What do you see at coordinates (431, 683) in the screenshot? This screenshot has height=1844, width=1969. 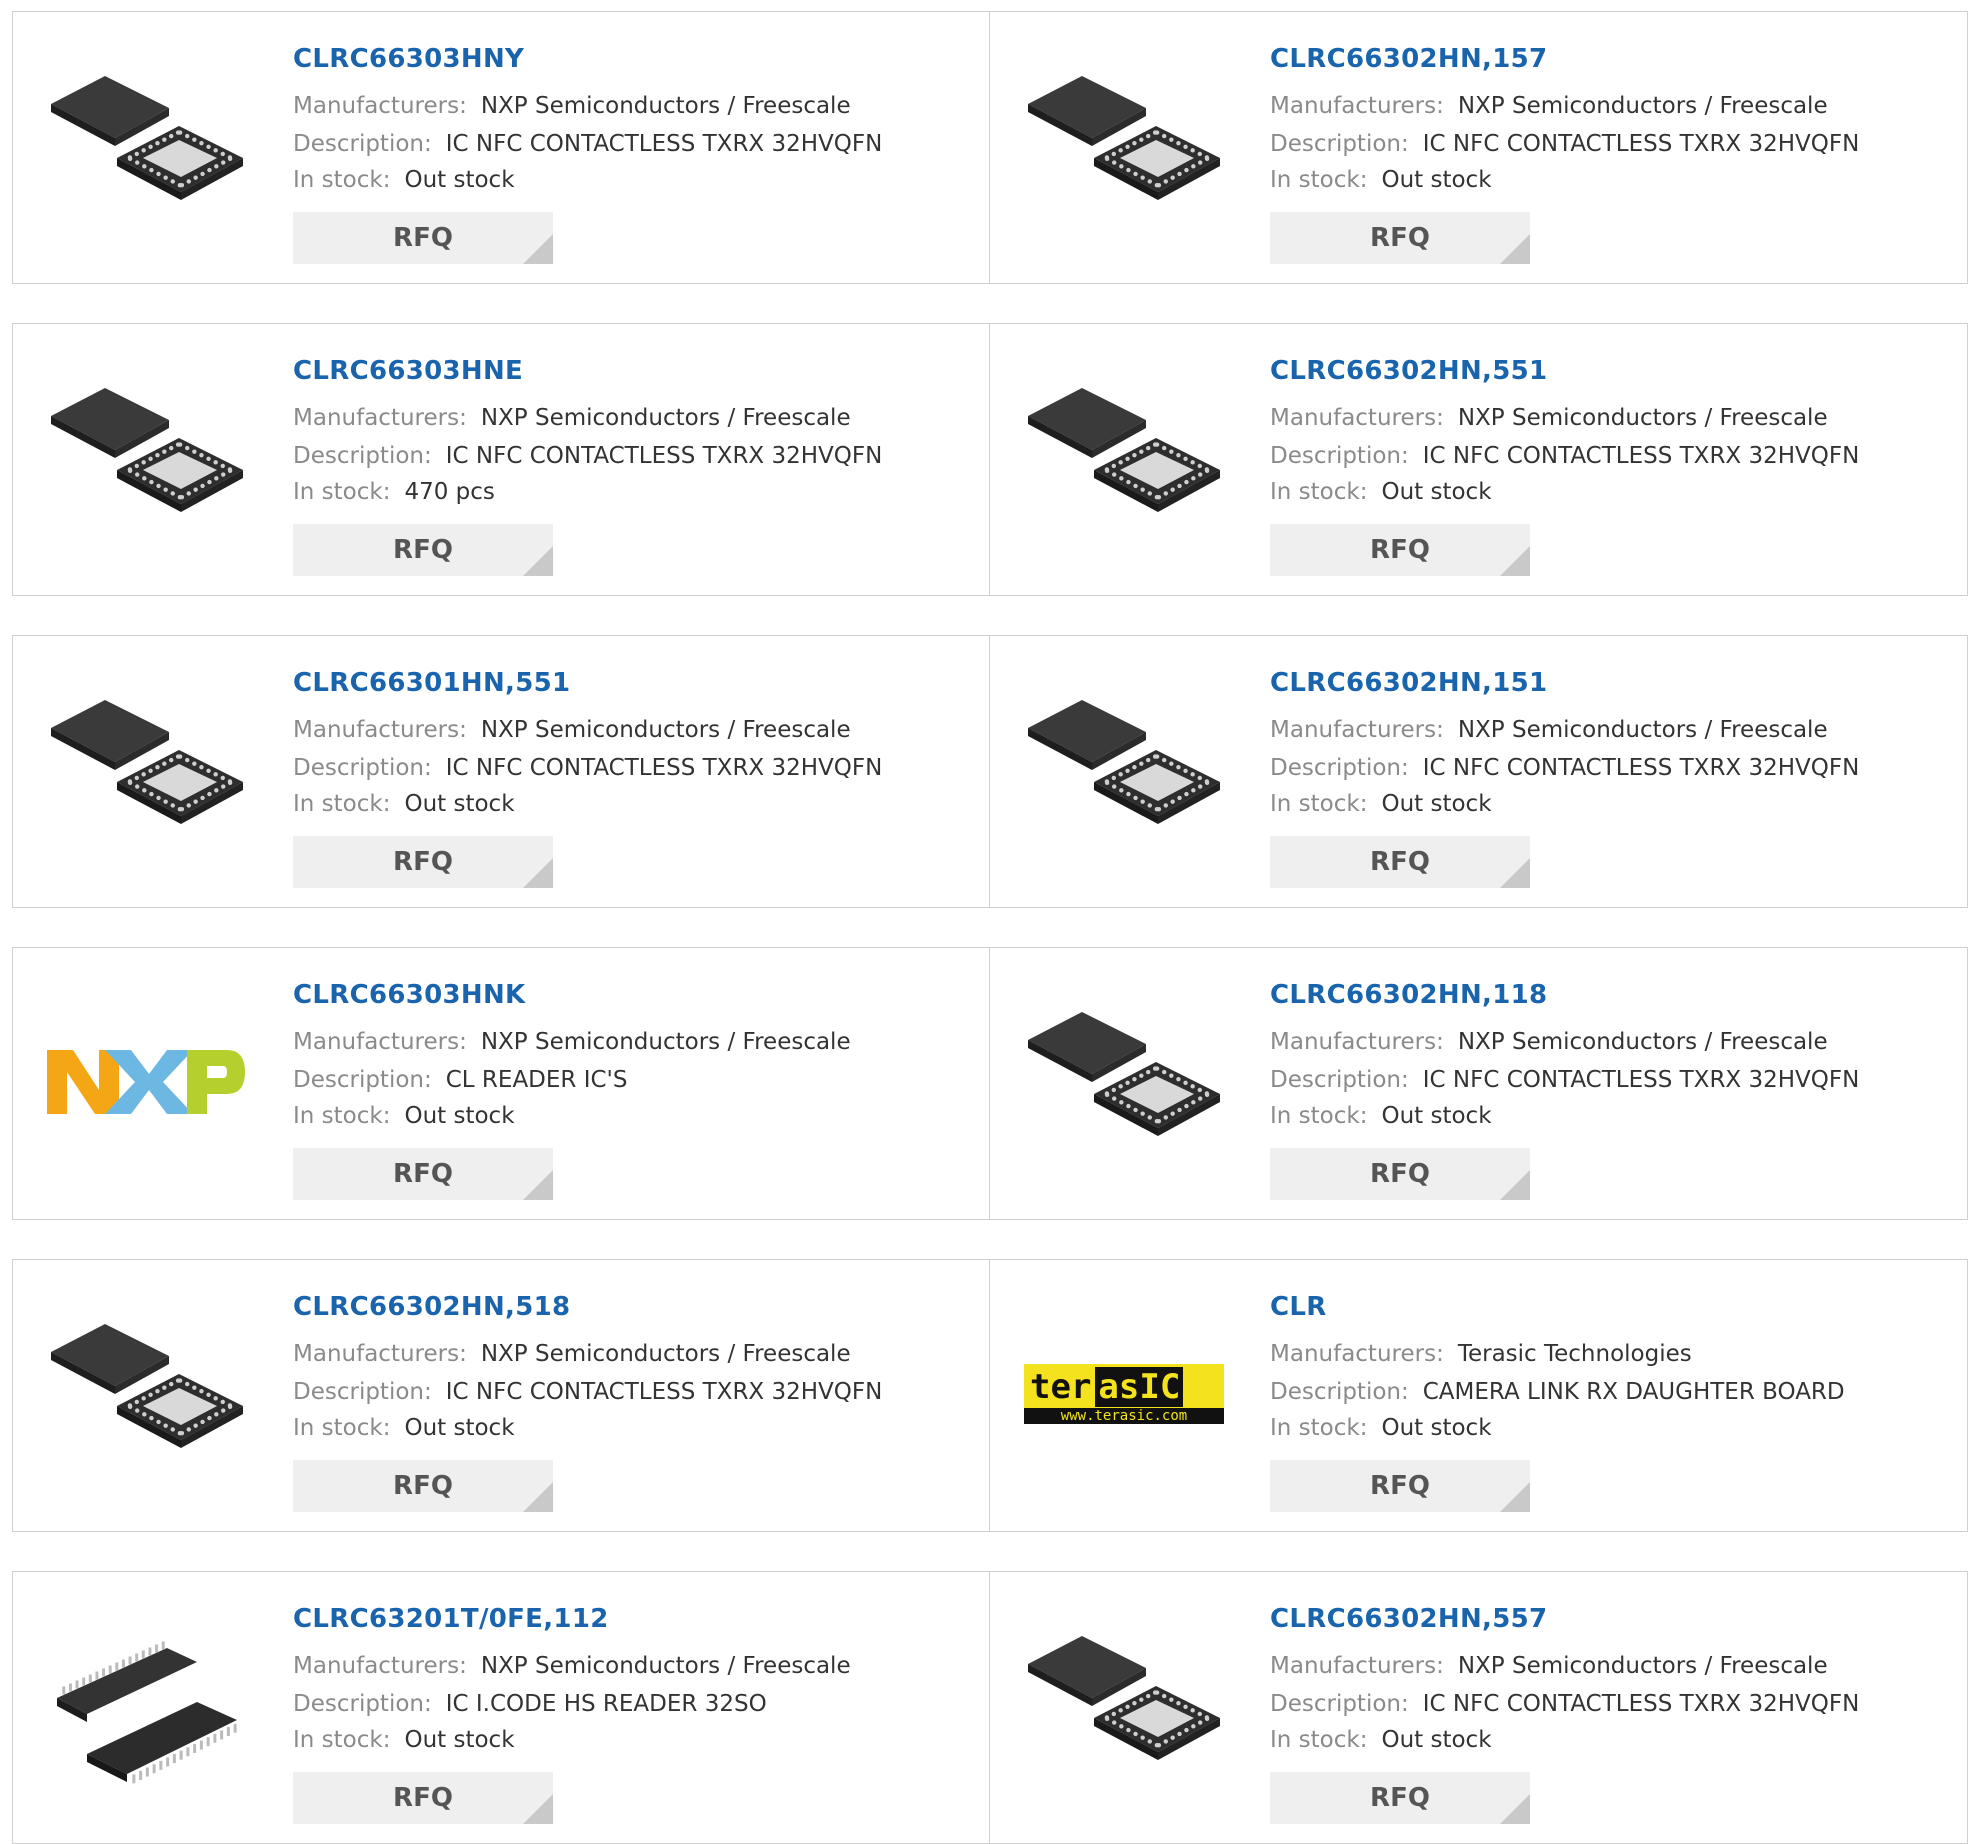 I see `part-number-link: CLRC66301HN,551` at bounding box center [431, 683].